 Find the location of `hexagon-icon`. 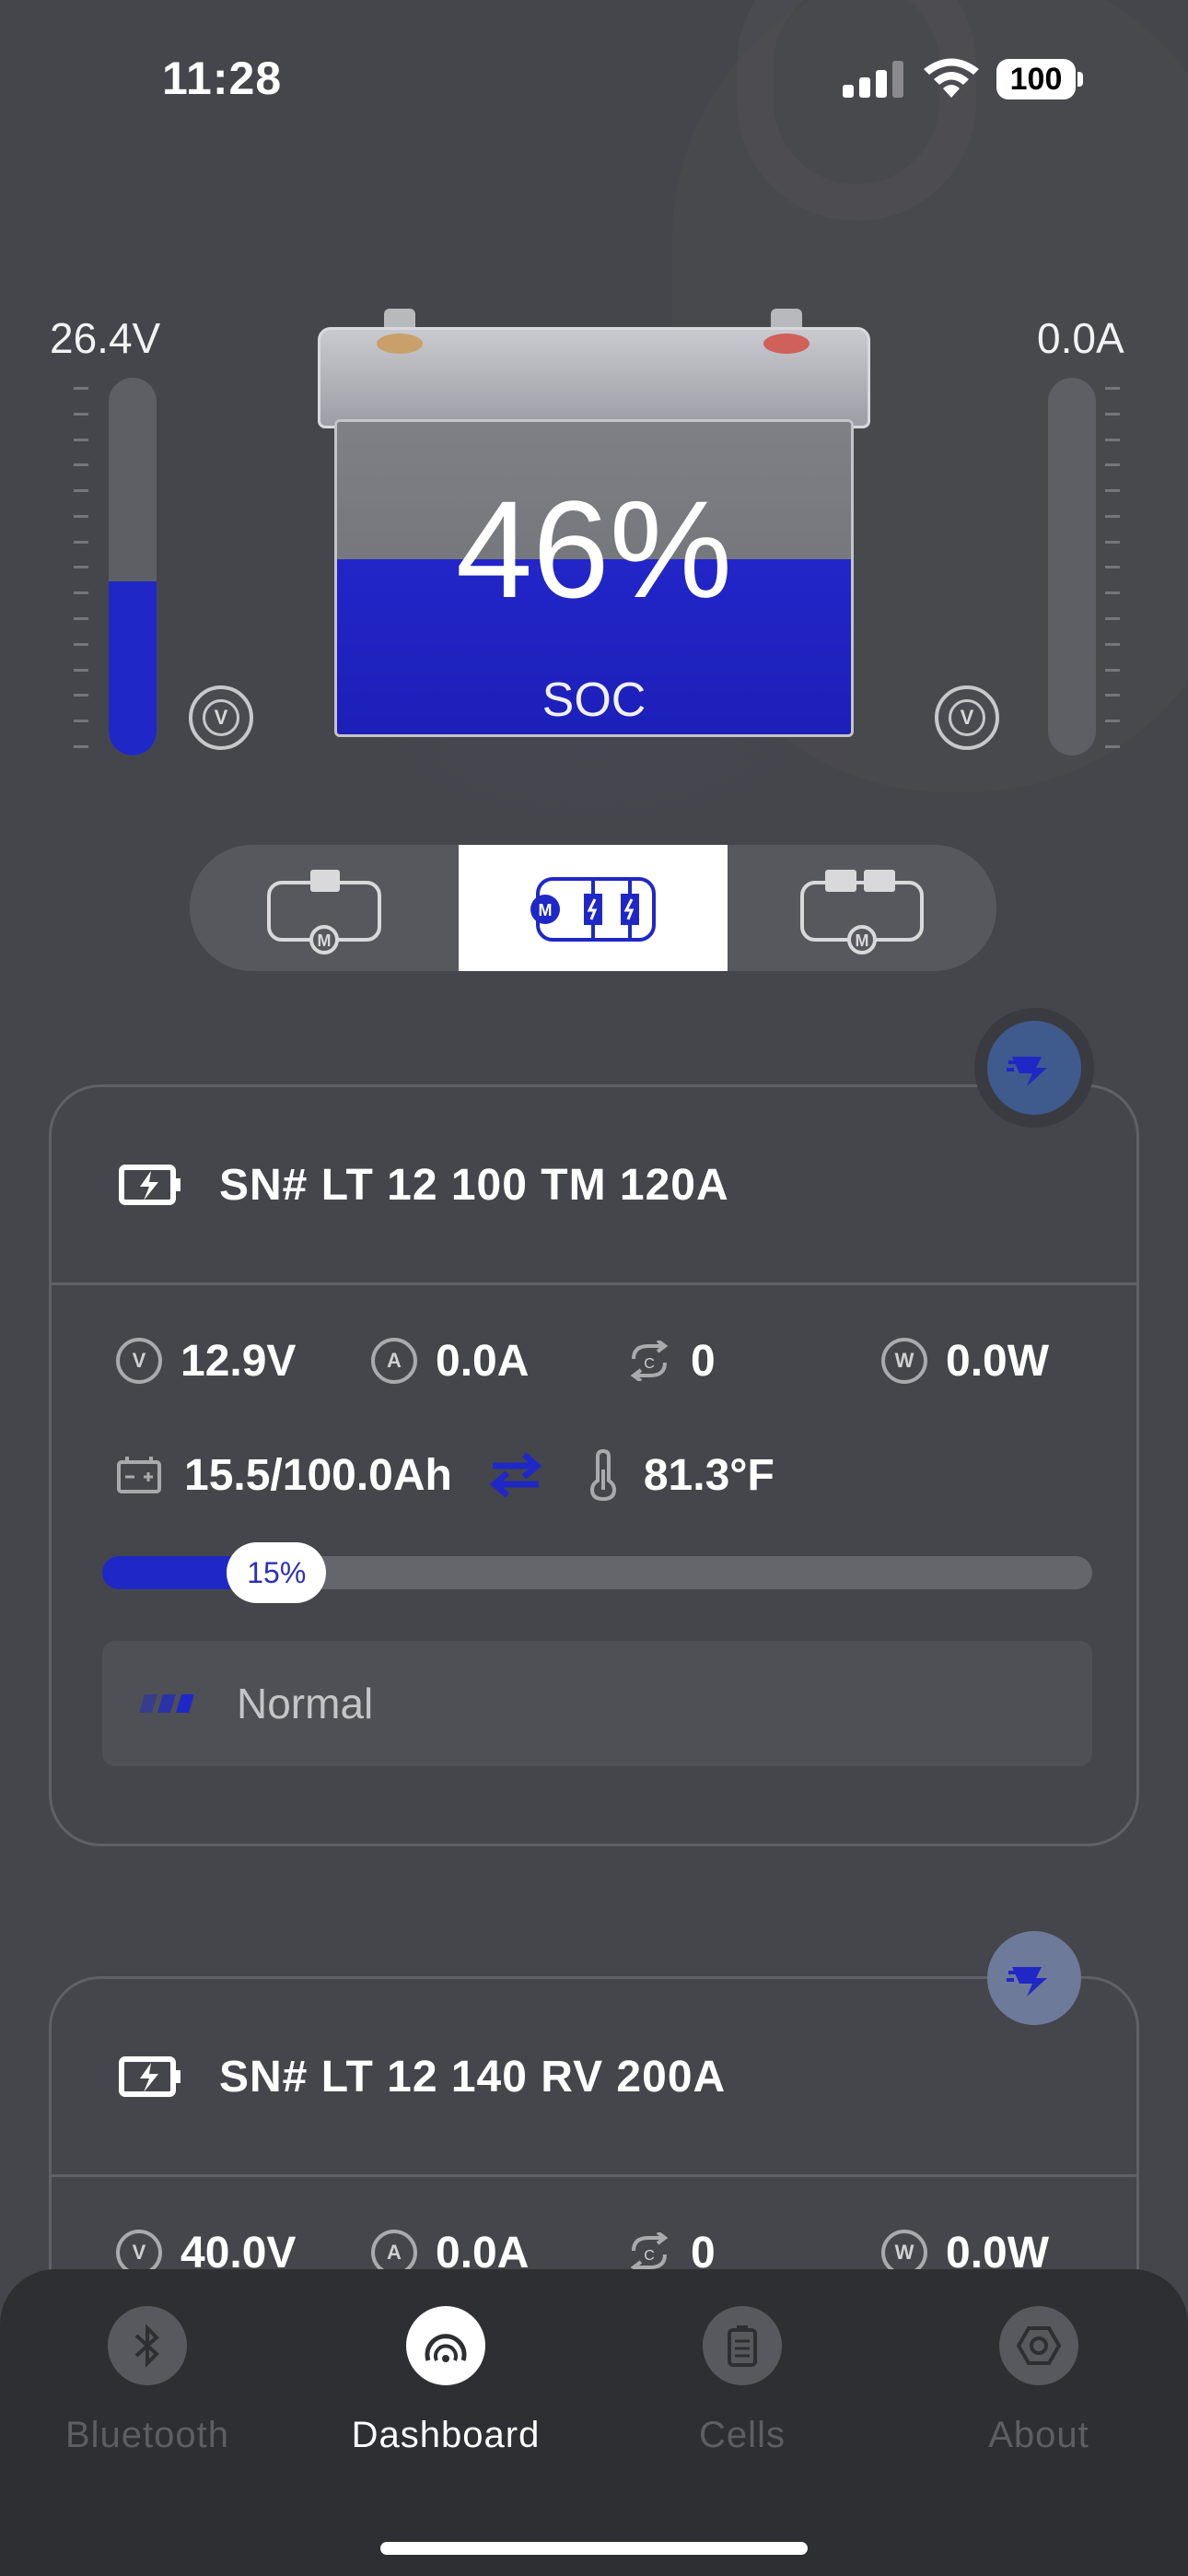

hexagon-icon is located at coordinates (1038, 2345).